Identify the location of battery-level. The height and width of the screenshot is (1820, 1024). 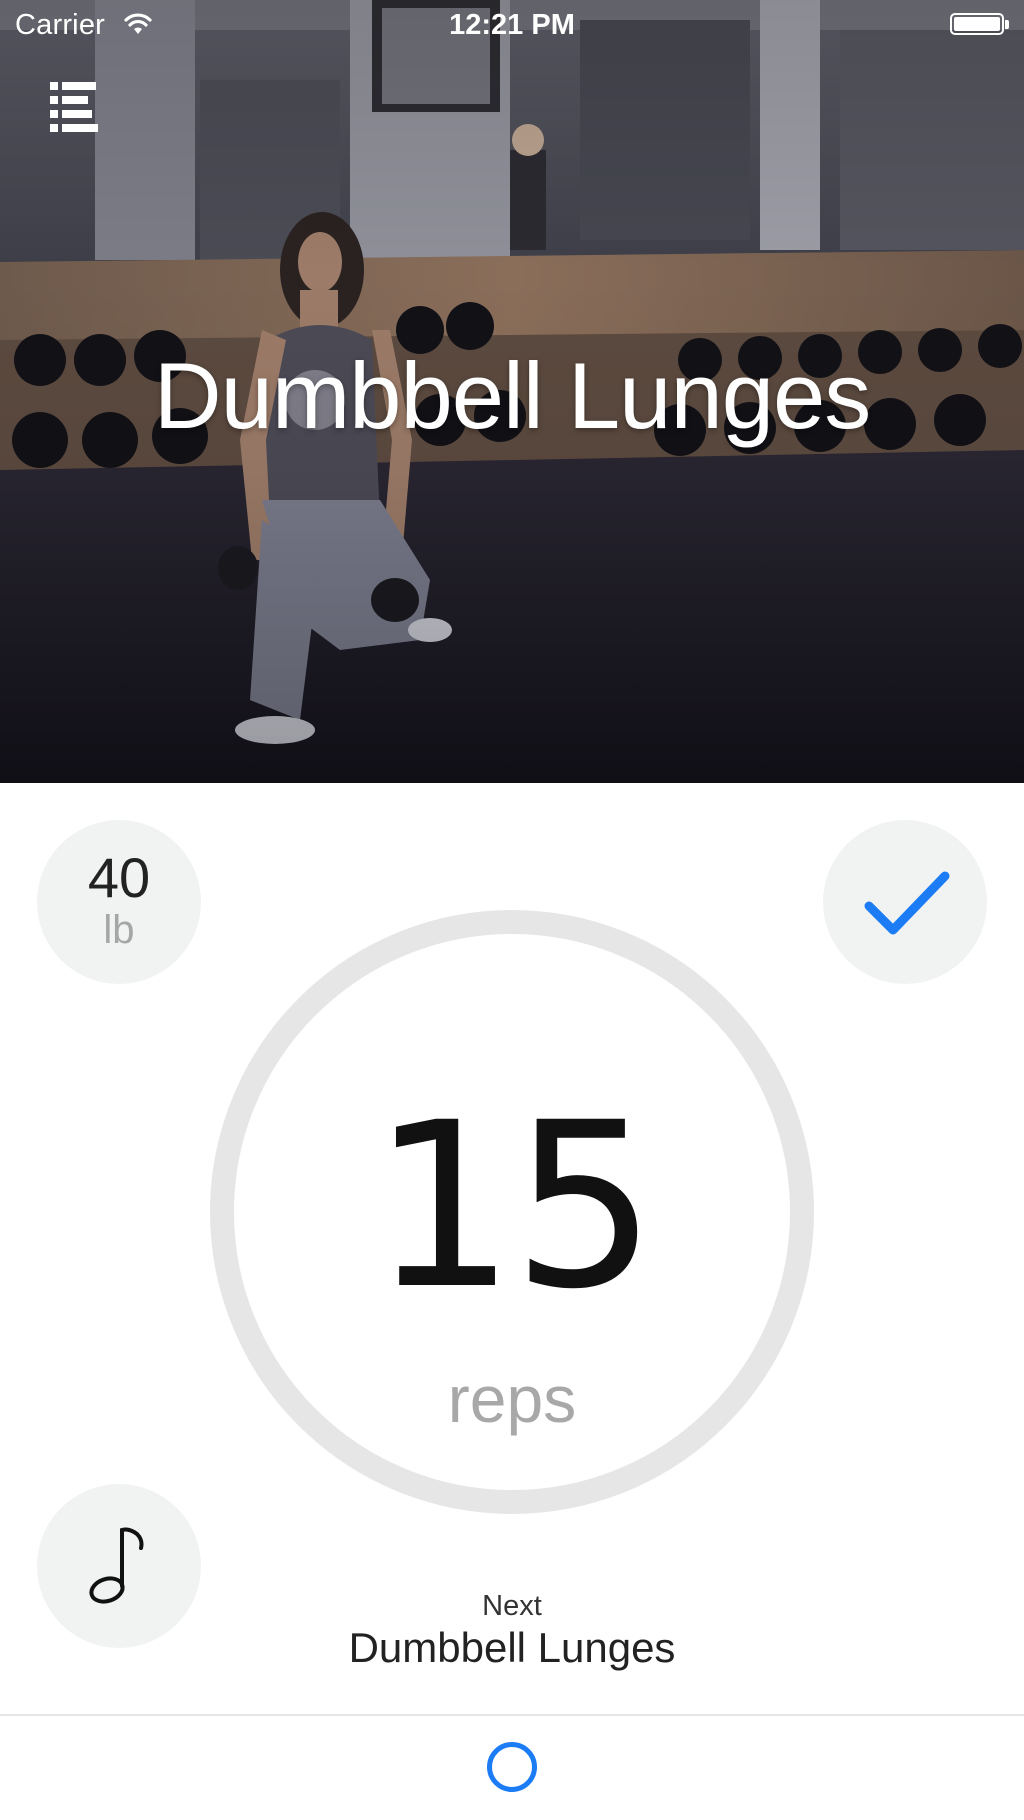
(977, 24).